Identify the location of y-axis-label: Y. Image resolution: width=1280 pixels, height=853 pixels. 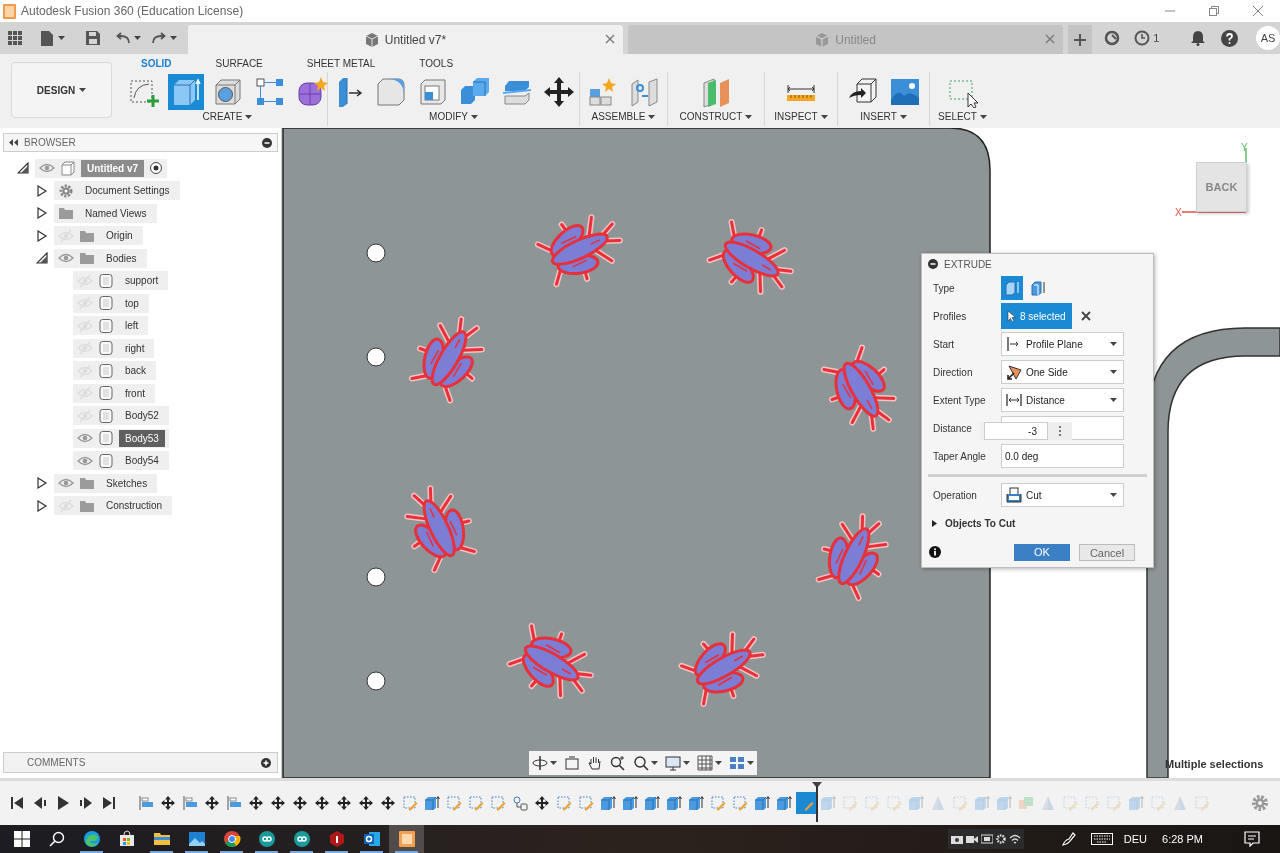
(1244, 148).